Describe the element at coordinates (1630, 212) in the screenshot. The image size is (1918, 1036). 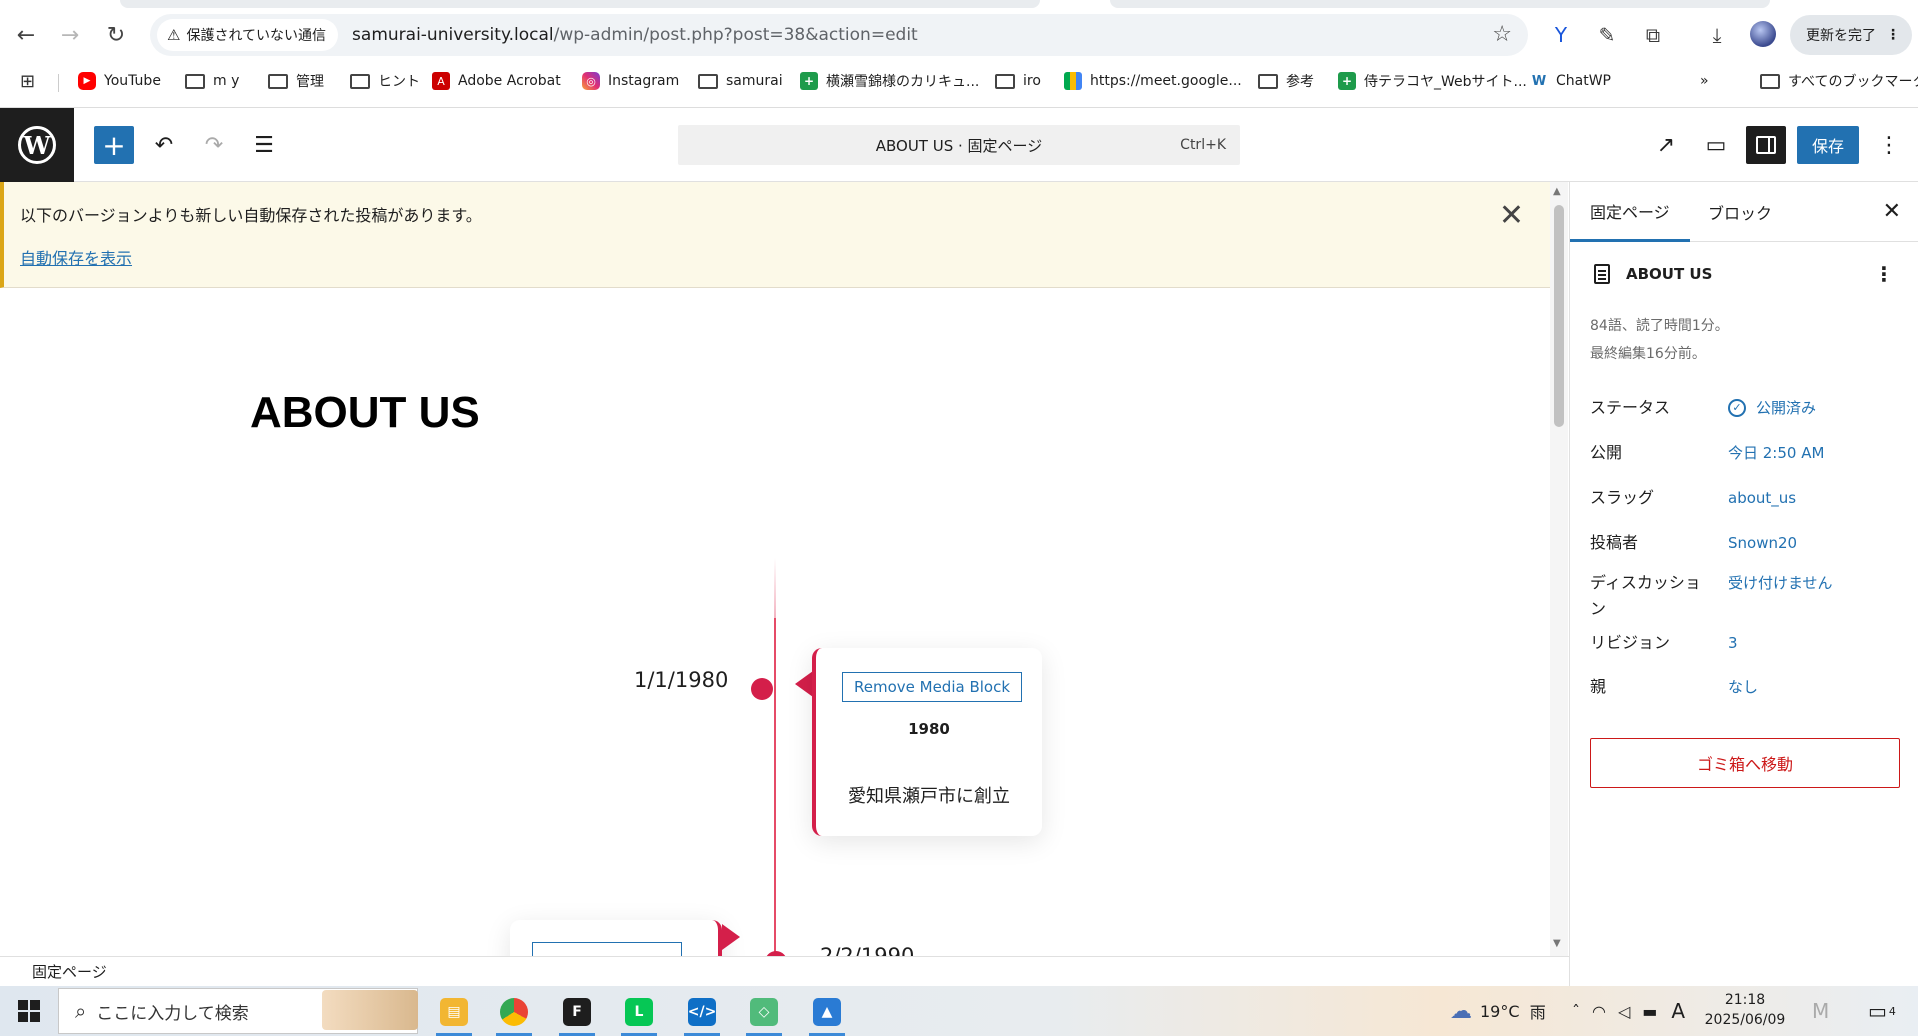
I see `tab-page: 固定ページ` at that location.